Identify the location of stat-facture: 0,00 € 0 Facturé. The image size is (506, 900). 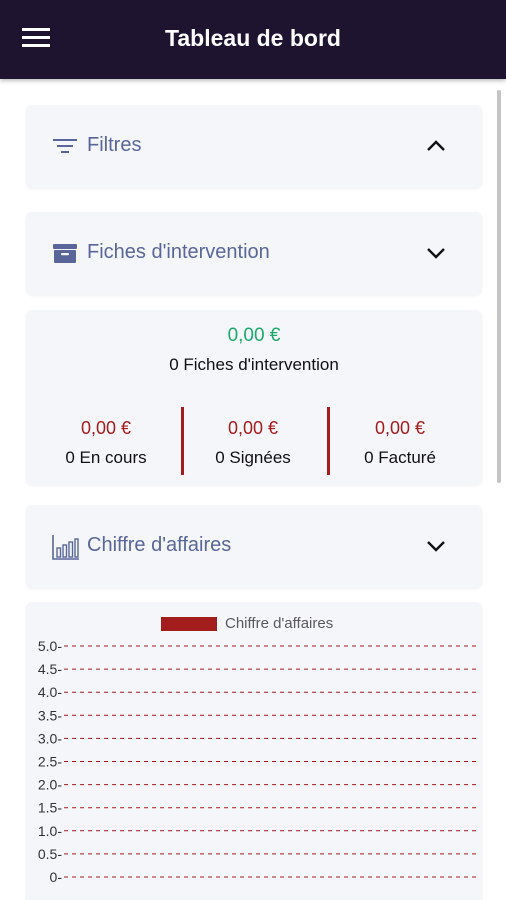
(400, 443).